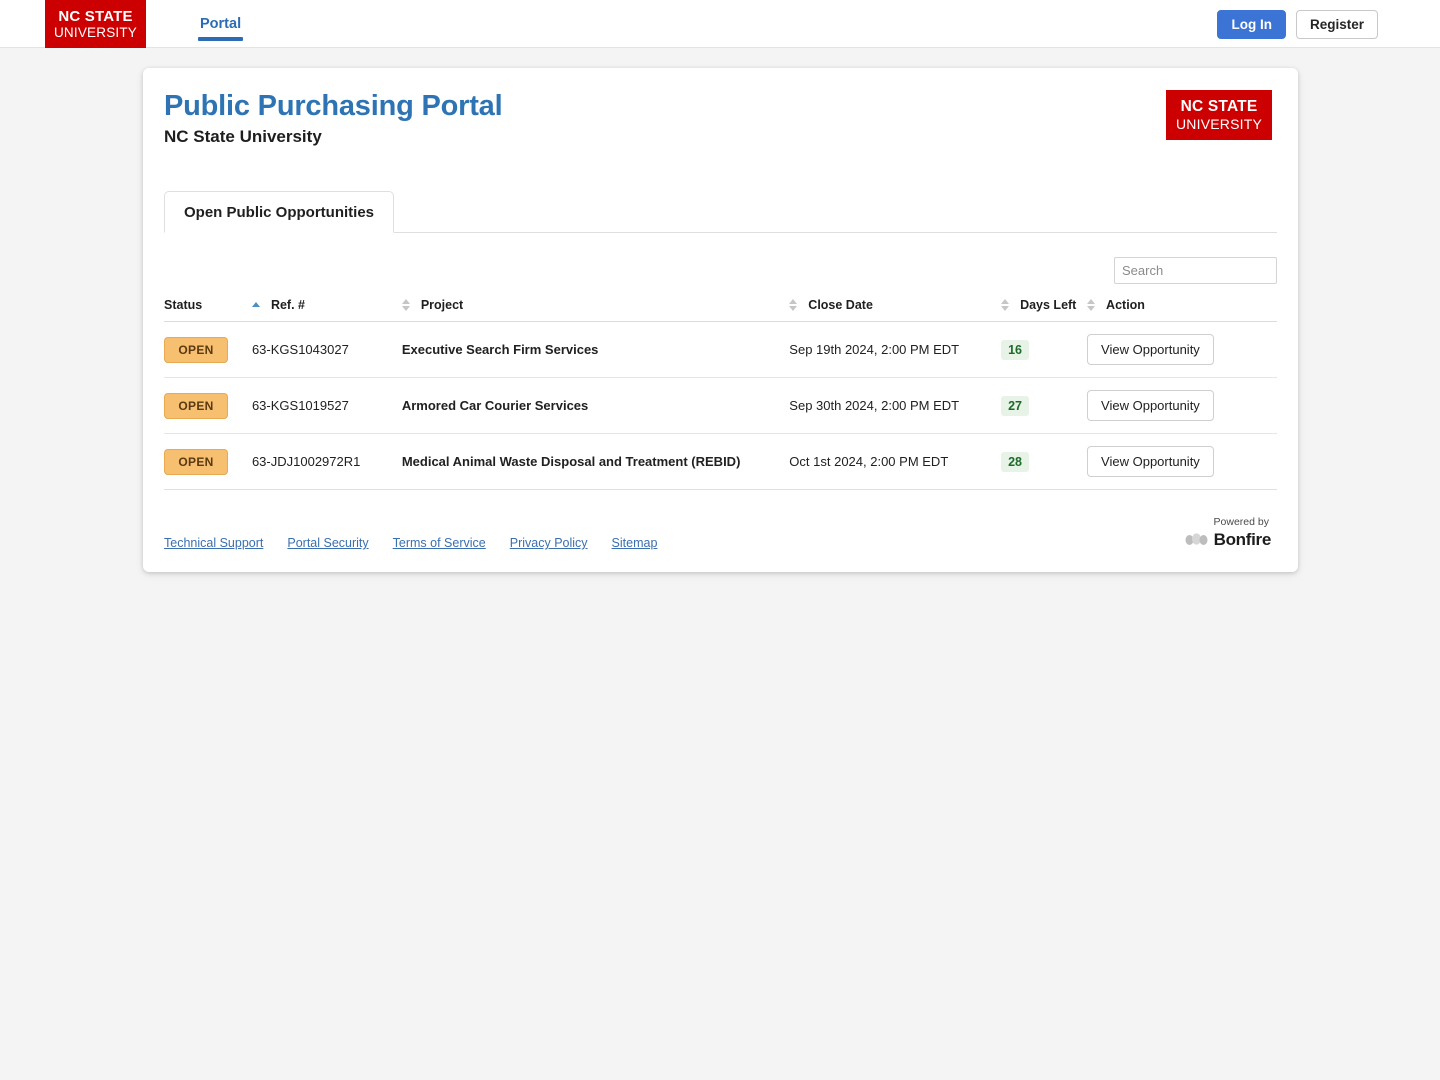 Image resolution: width=1440 pixels, height=1080 pixels. I want to click on navbar-actions: Log In Register, so click(1297, 24).